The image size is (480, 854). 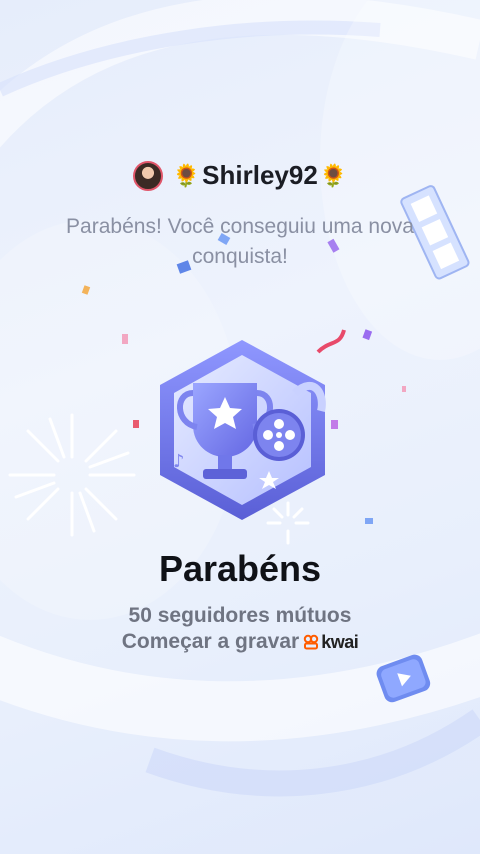 What do you see at coordinates (403, 678) in the screenshot?
I see `play-icon` at bounding box center [403, 678].